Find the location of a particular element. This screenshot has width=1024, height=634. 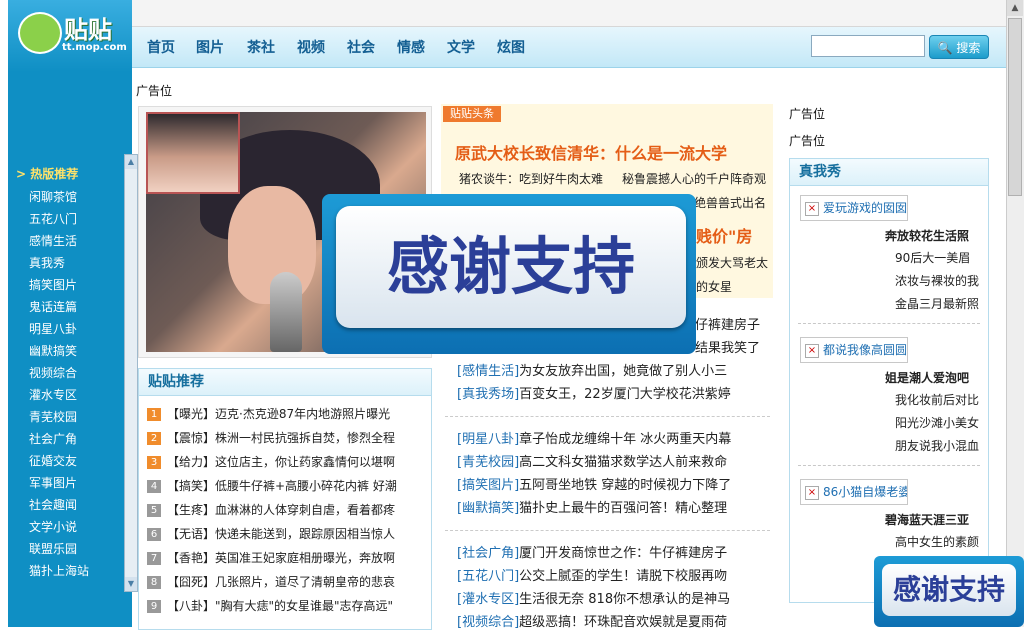

sidebar-item: 视频综合 is located at coordinates (69, 373).